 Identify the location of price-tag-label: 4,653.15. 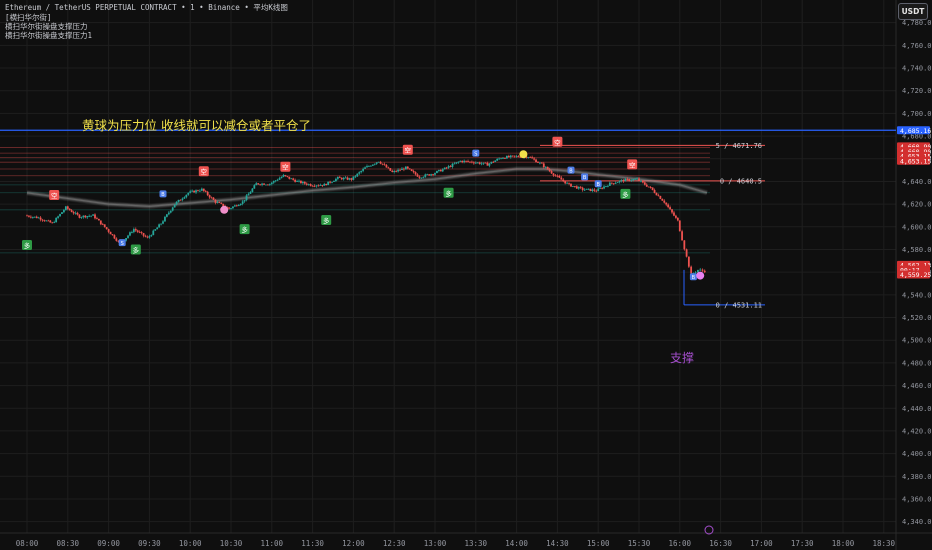
(915, 161).